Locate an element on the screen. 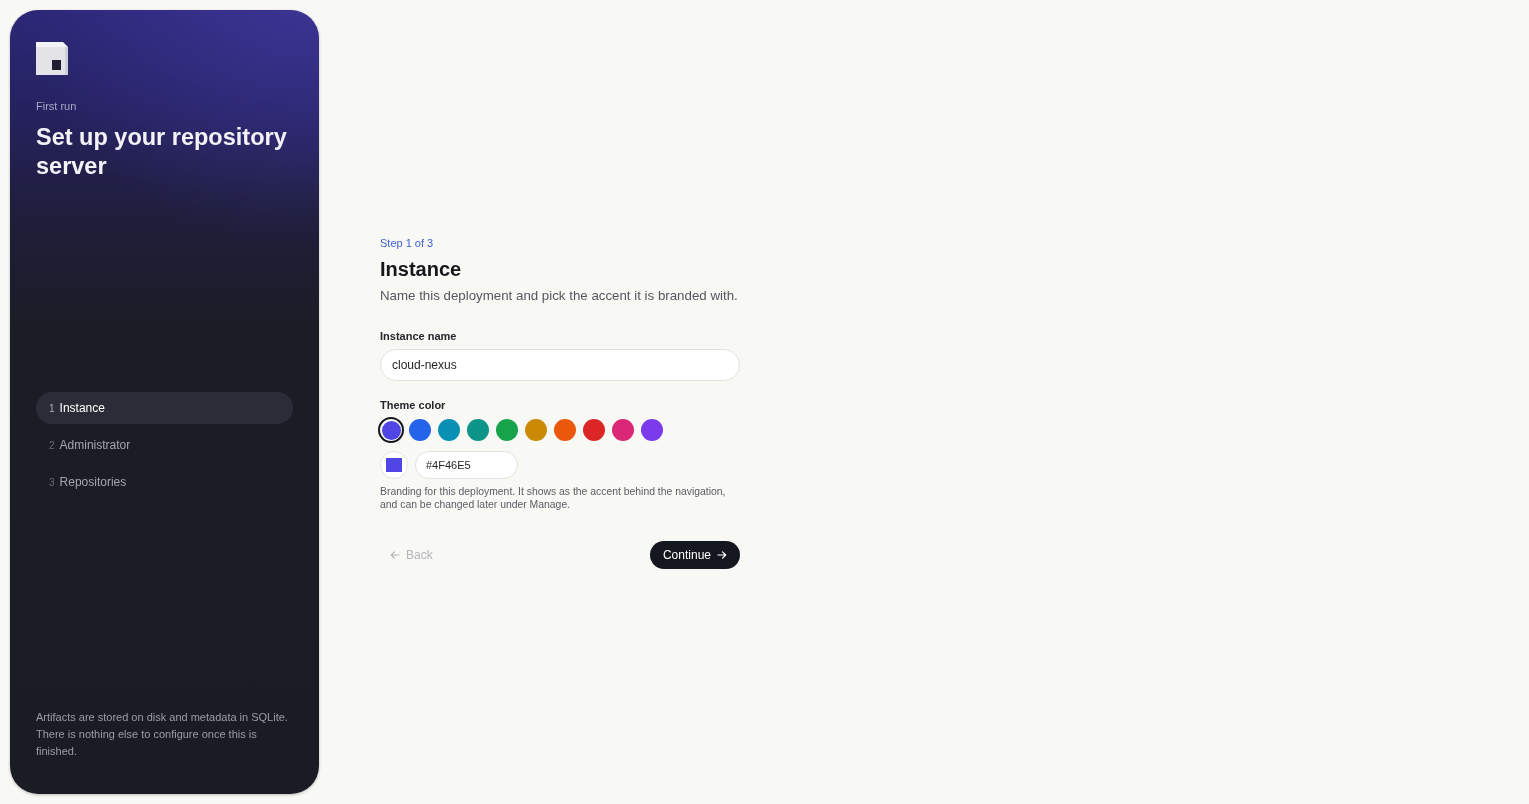 Image resolution: width=1529 pixels, height=804 pixels. footnote-text: Artifacts are stored on disk and metadata in SQLite. There is nothing else to configure once this is finished. is located at coordinates (162, 734).